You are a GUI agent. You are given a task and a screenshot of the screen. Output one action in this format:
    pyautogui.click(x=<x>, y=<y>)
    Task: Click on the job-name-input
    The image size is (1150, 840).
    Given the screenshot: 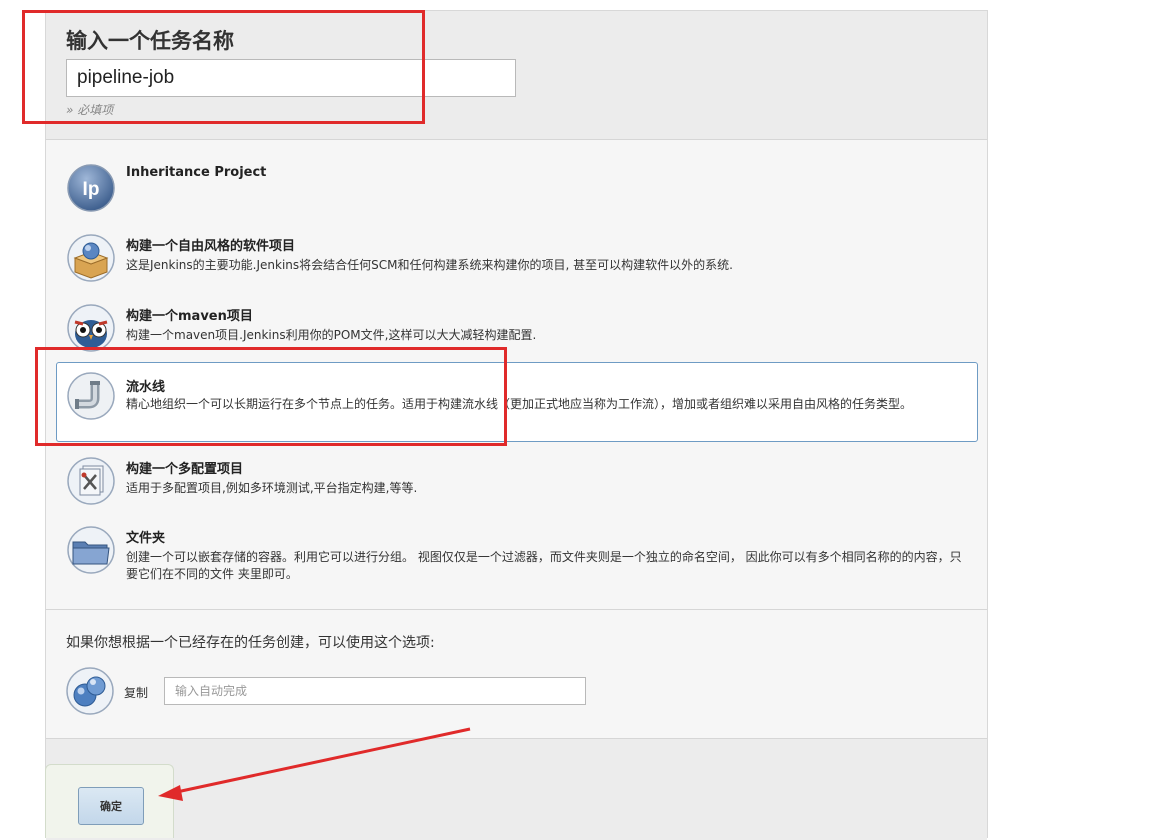 What is the action you would take?
    pyautogui.click(x=291, y=78)
    